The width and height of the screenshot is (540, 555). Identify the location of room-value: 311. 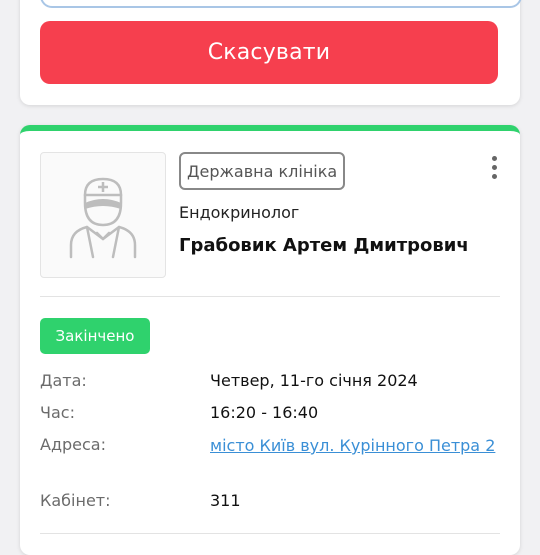
(225, 500).